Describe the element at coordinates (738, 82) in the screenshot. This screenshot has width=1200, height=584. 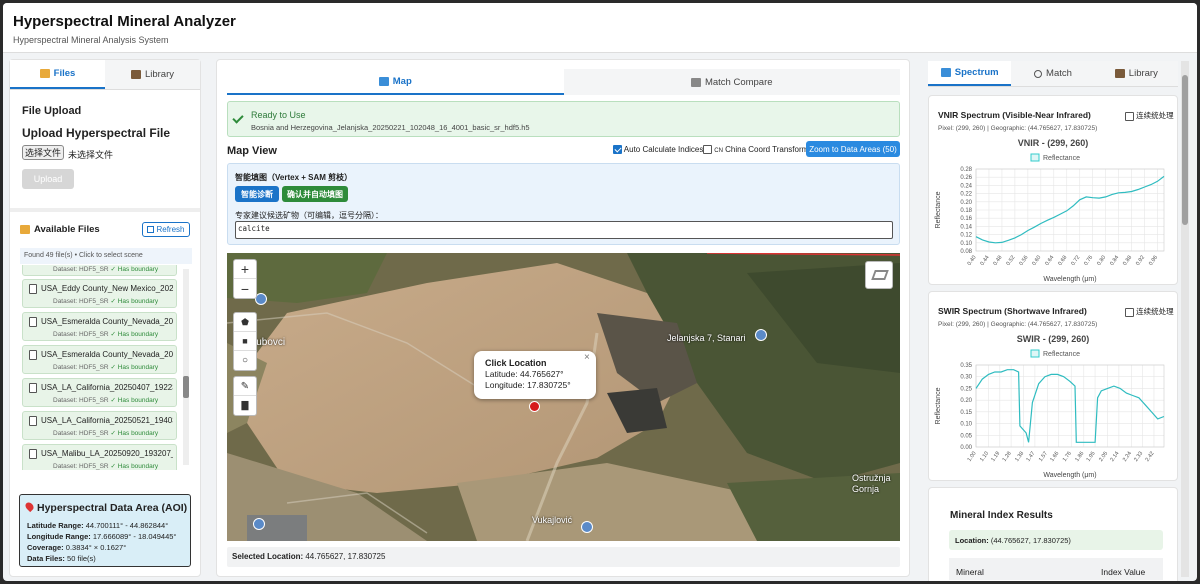
I see `tab-match-compare-label: Match Compare` at that location.